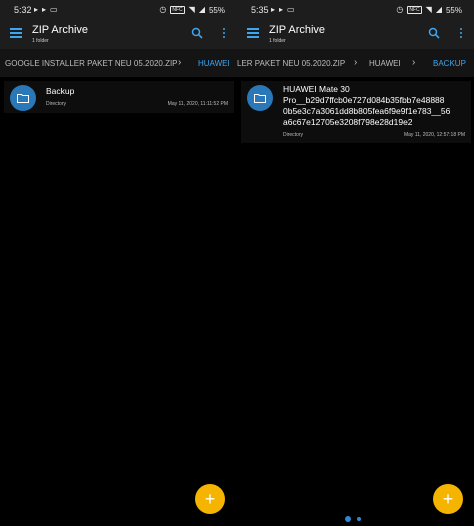 Image resolution: width=474 pixels, height=526 pixels. I want to click on breadcrumb-item: LER PAKET NEU 05.2020.ZIP, so click(291, 63).